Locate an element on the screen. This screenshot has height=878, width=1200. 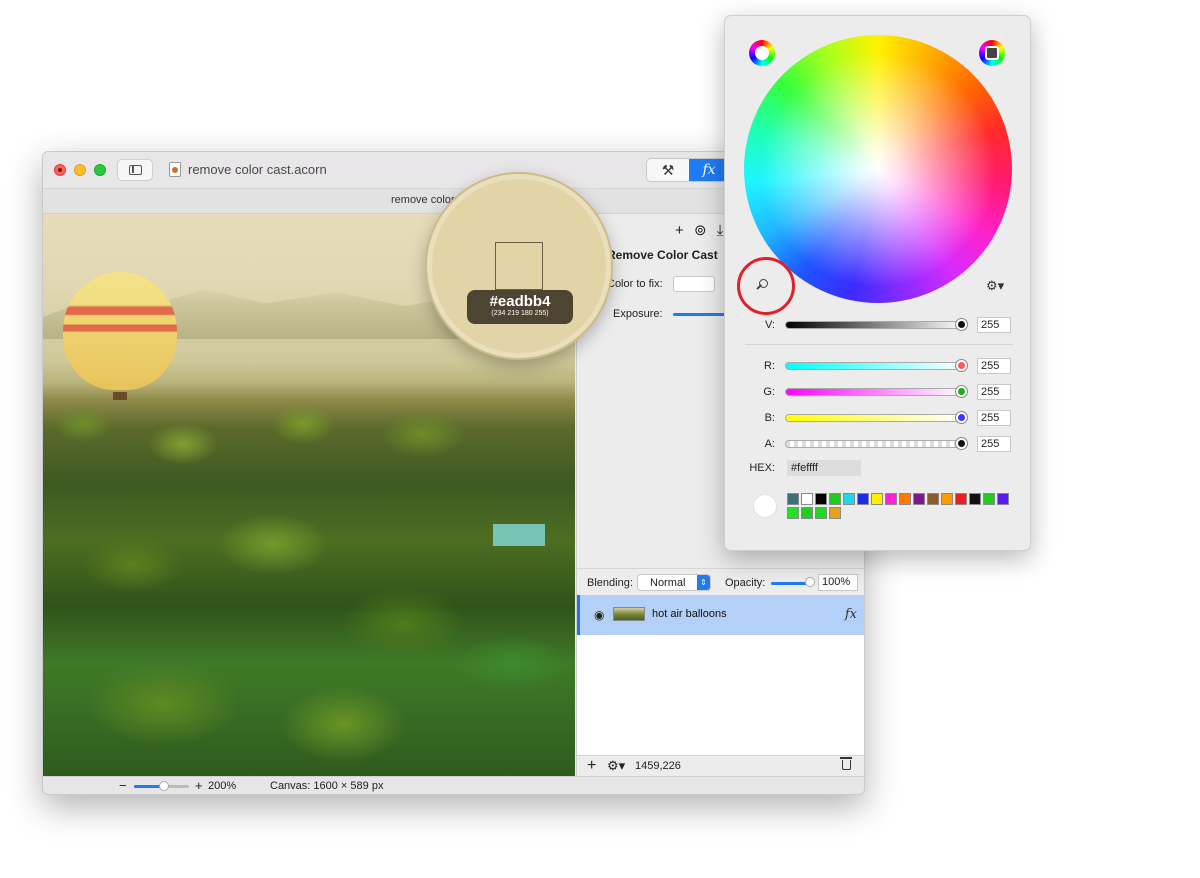
current-color-swatch is located at coordinates (765, 506).